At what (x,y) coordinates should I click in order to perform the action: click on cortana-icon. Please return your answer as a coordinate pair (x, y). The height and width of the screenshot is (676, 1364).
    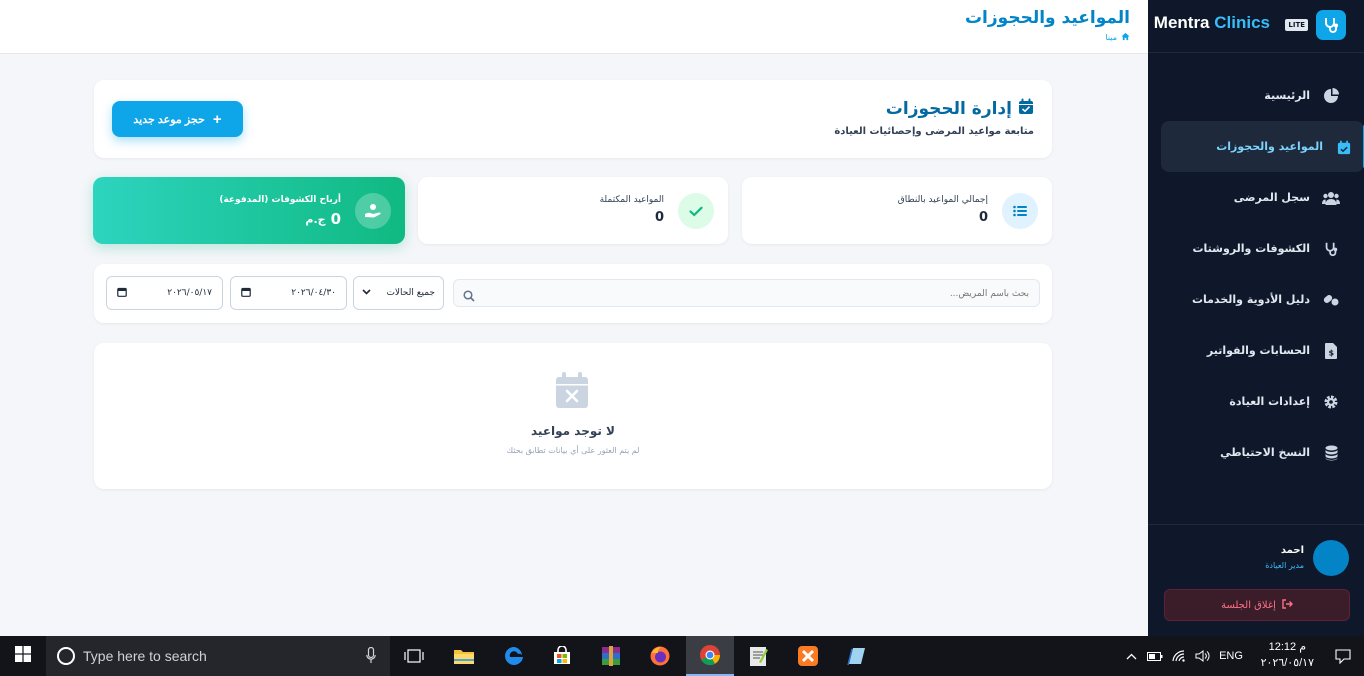
    Looking at the image, I should click on (66, 656).